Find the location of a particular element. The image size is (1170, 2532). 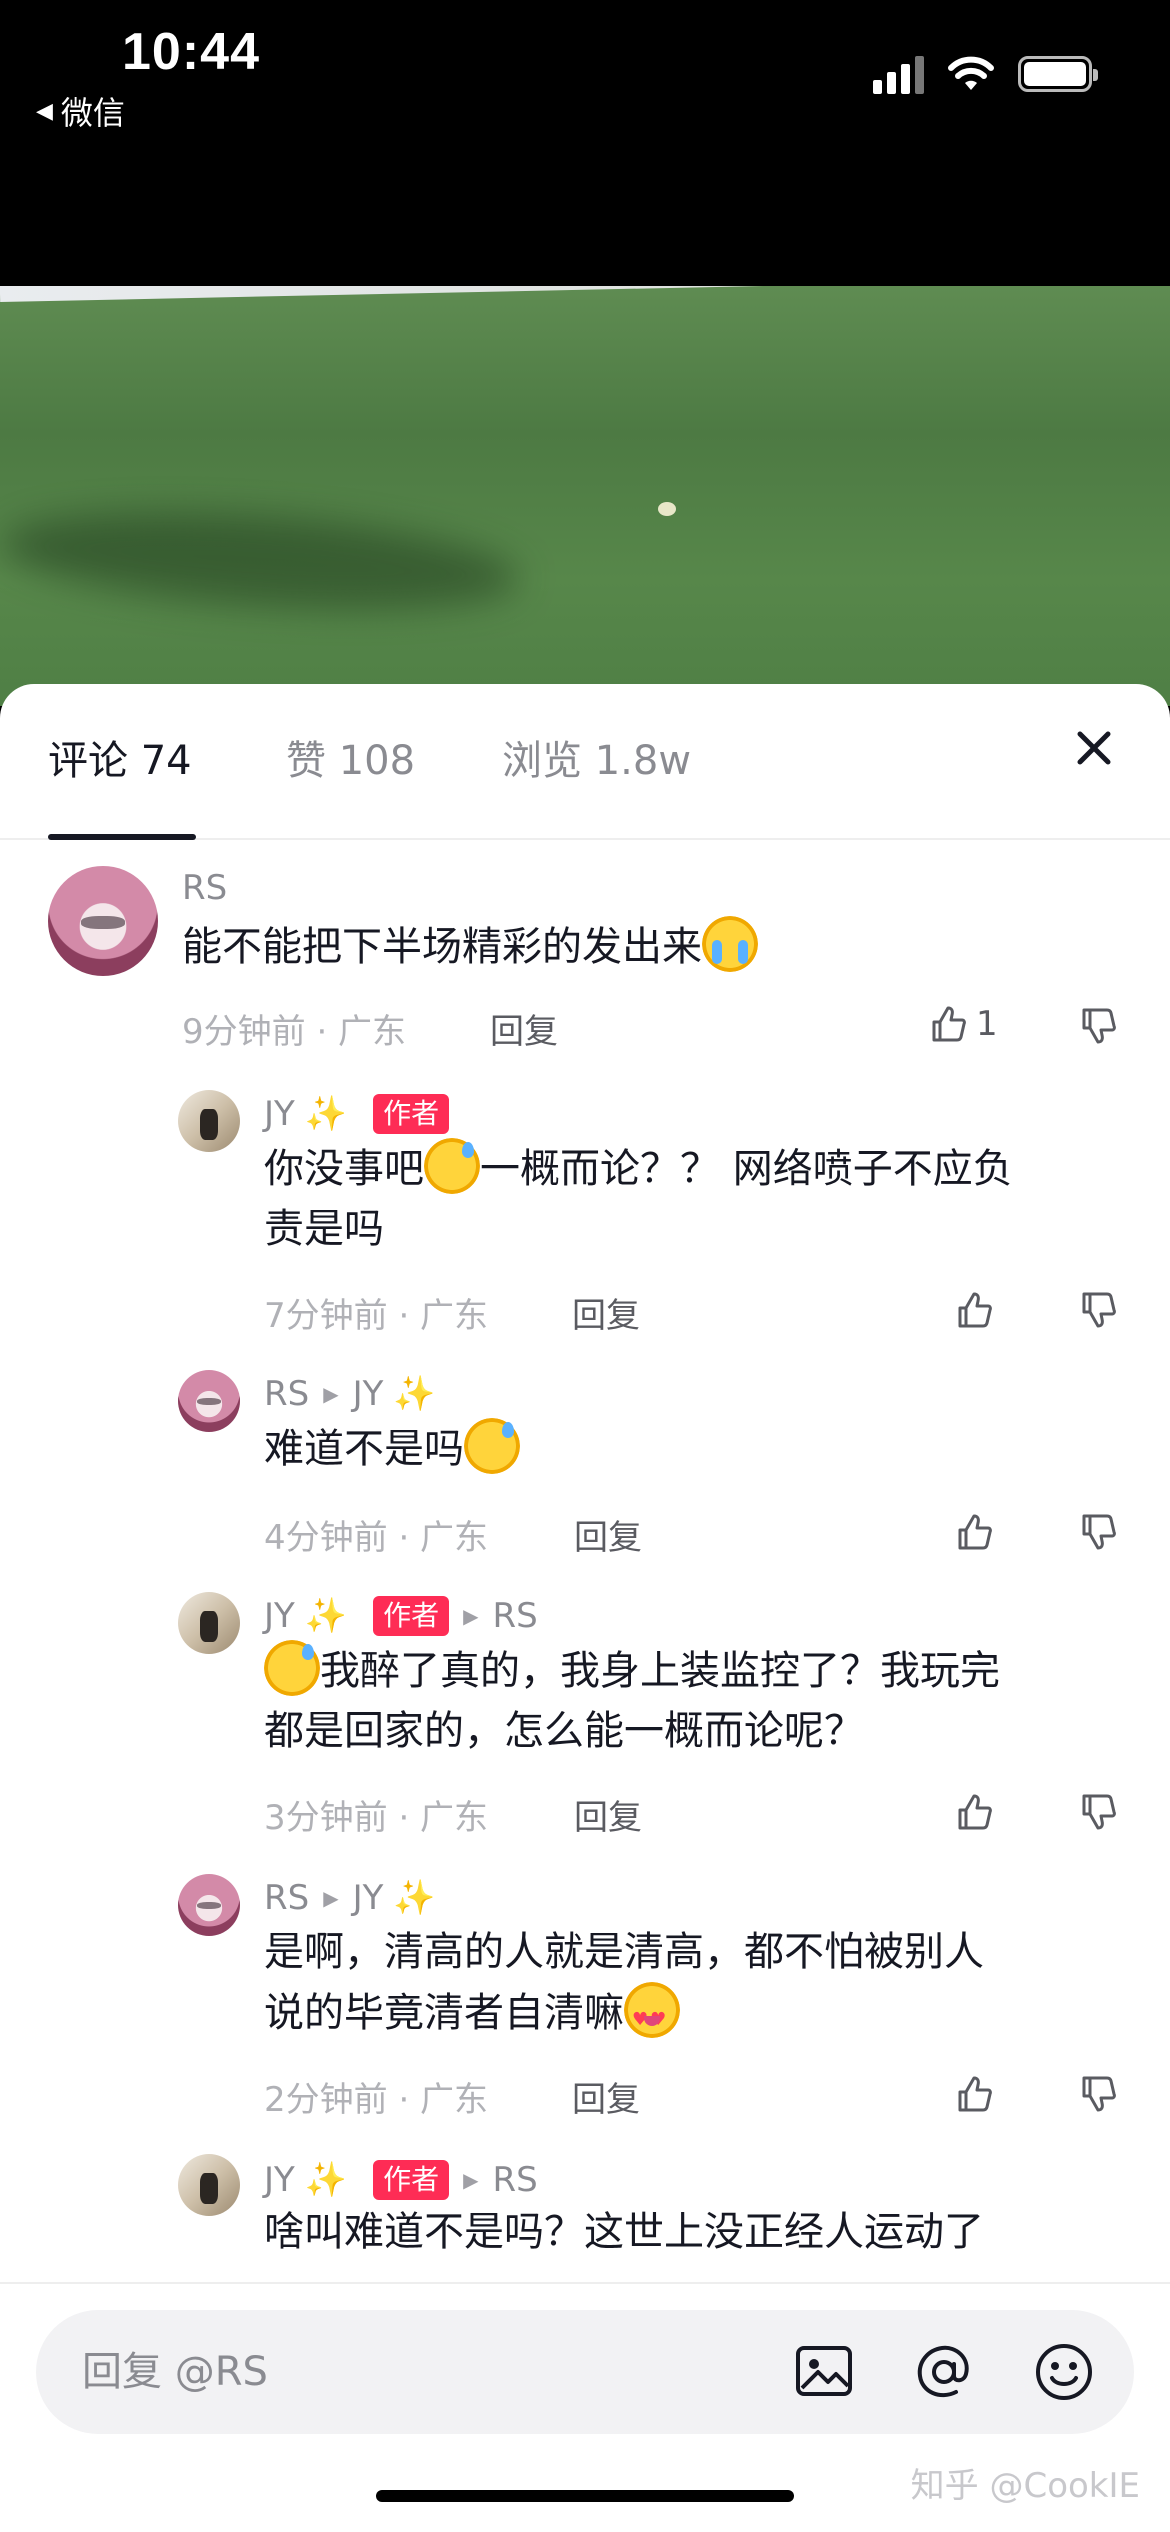

reply-meta: 7分钟前 · 广东 is located at coordinates (376, 1316).